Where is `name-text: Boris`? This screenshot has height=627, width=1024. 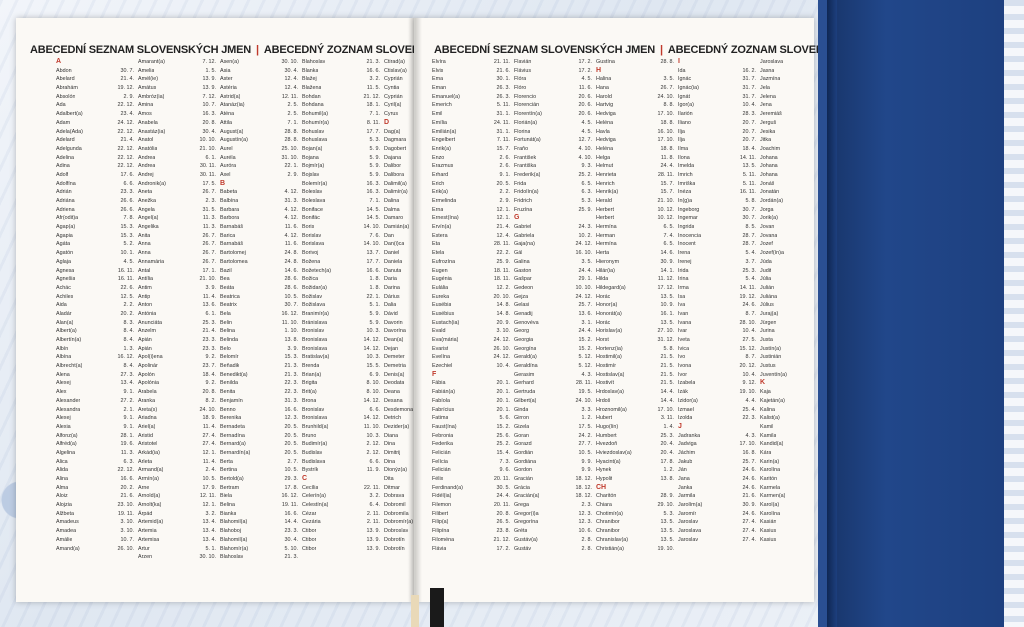
name-text: Boris is located at coordinates (308, 227).